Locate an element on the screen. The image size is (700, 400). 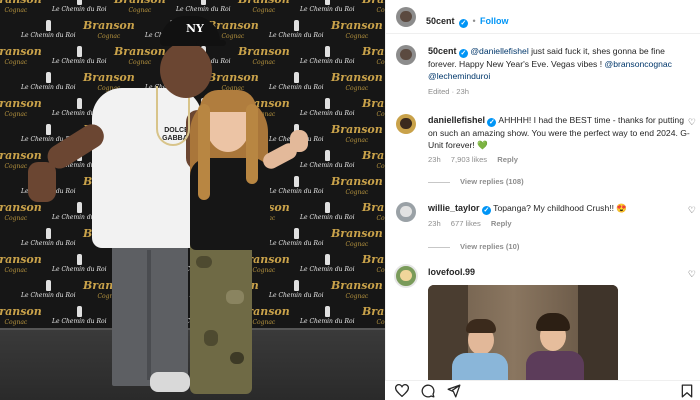
post-header: 50cent ✓ • Follow is located at coordinates (543, 17).